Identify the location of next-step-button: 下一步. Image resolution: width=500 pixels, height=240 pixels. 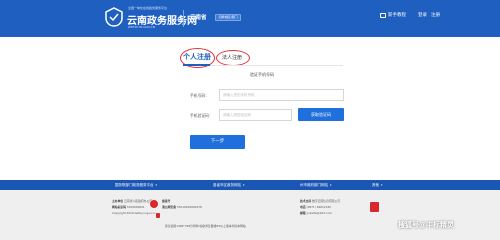
(217, 142).